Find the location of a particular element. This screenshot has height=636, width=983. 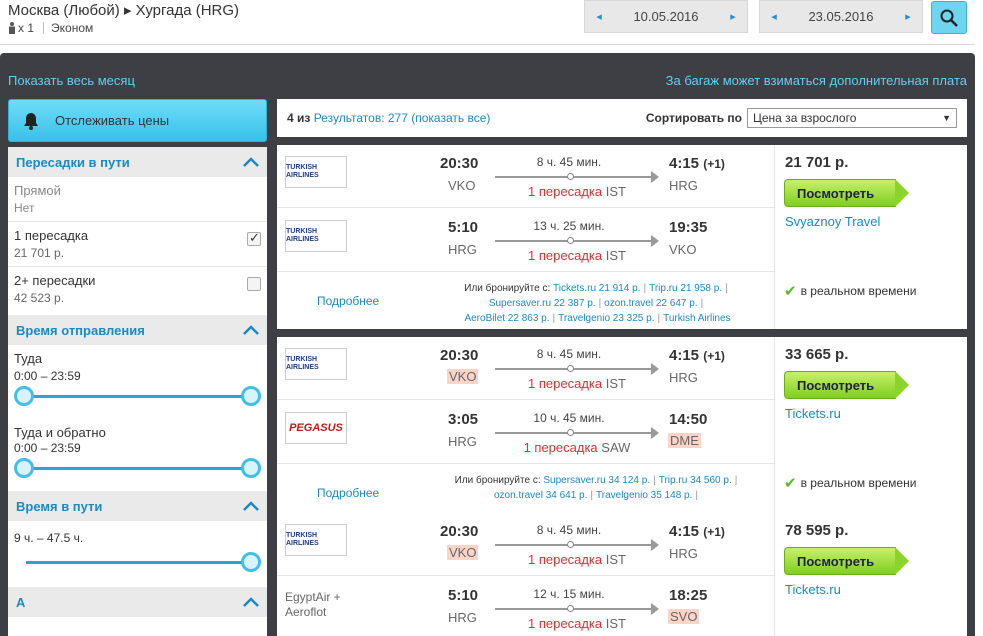

agent-link: Svyaznoy Travel is located at coordinates (832, 221).